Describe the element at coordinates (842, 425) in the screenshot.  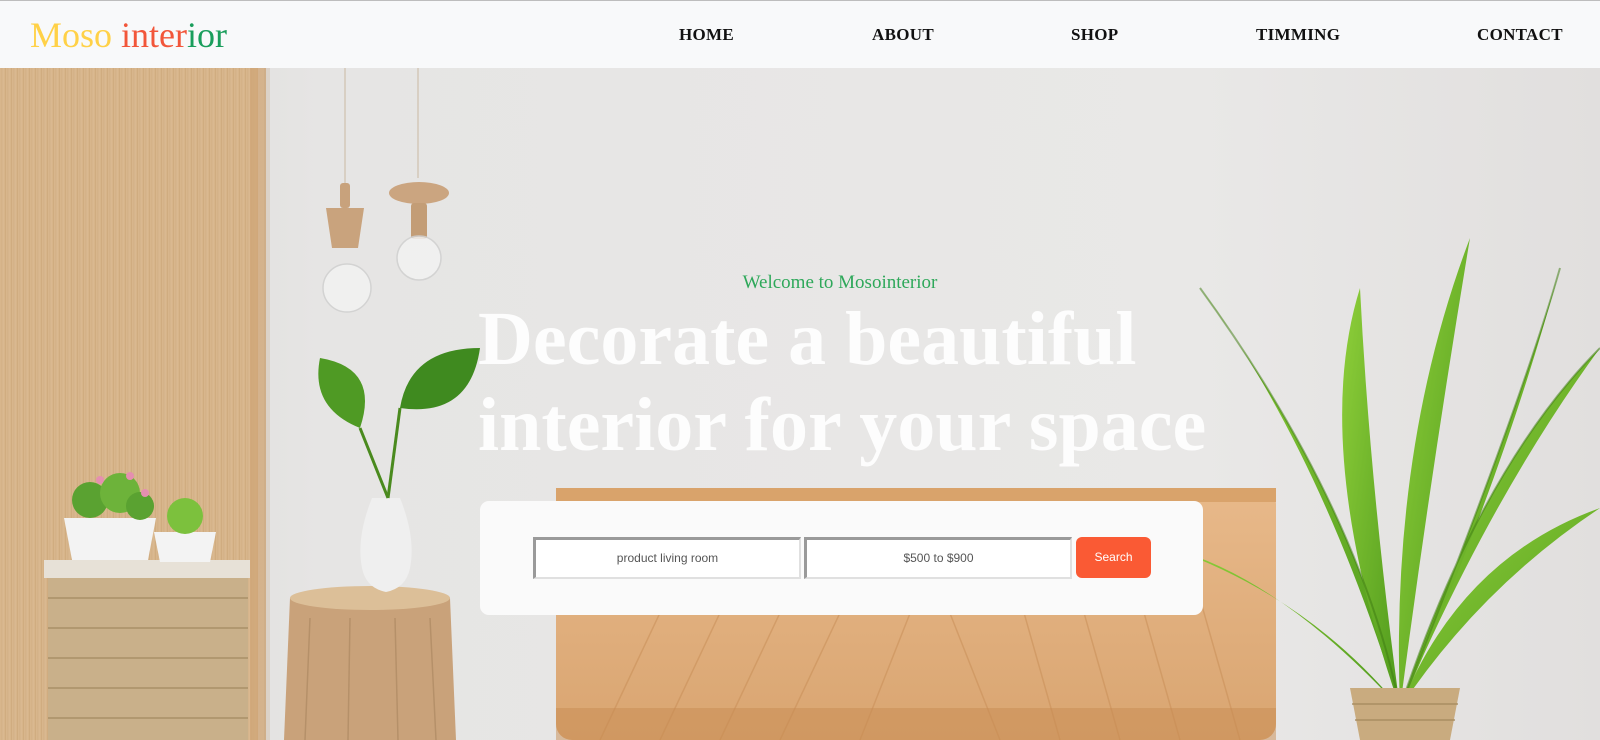
I see `hero-headline-line2: interior for your space` at that location.